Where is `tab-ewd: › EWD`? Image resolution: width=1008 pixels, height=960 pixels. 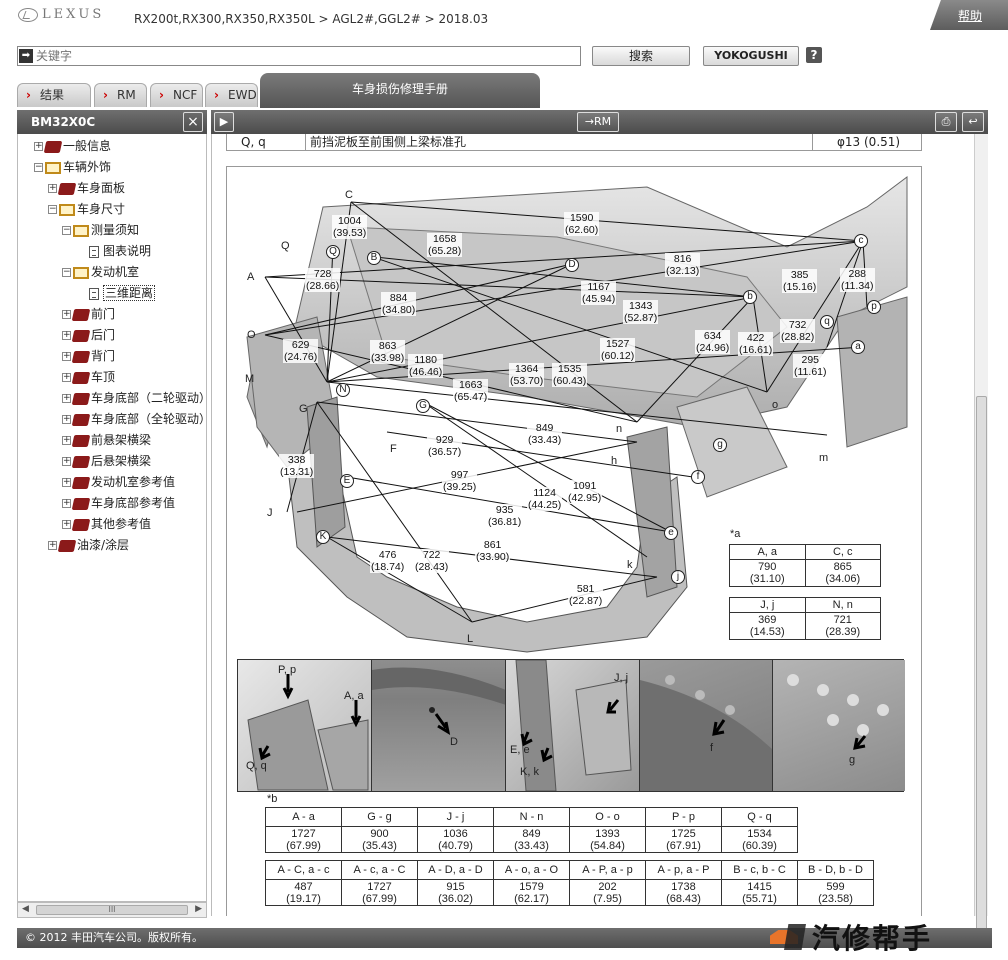 tab-ewd: › EWD is located at coordinates (231, 95).